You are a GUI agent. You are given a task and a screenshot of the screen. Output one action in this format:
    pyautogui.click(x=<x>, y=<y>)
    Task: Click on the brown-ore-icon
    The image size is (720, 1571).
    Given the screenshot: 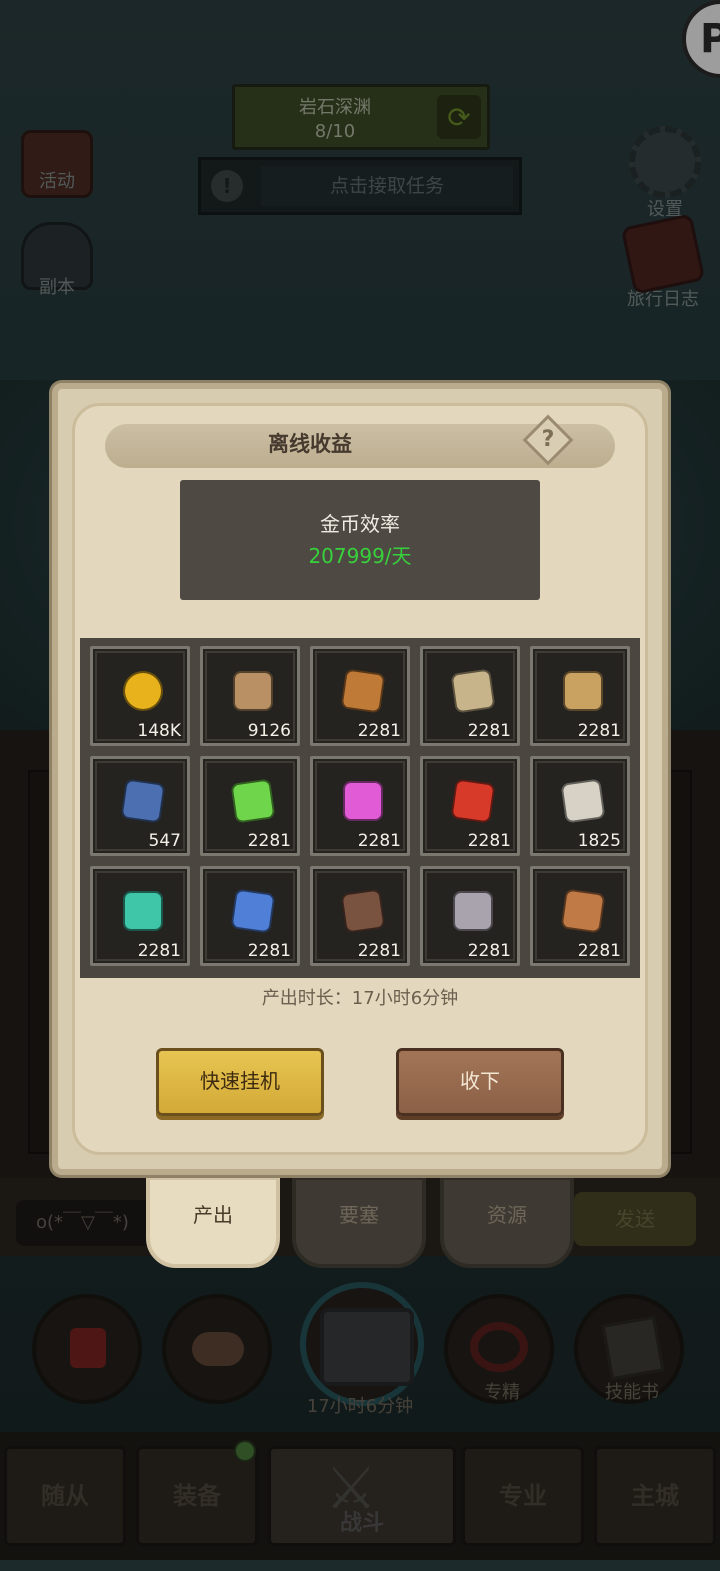 What is the action you would take?
    pyautogui.click(x=363, y=911)
    